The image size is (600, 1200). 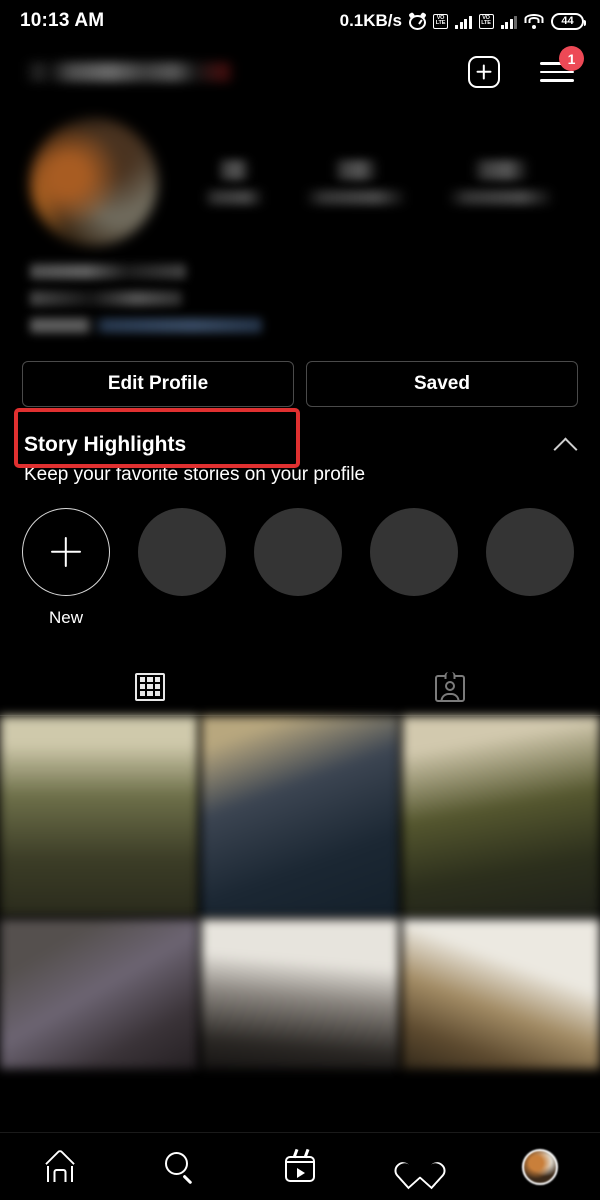 I want to click on bottom-navigation-bar, so click(x=300, y=1166).